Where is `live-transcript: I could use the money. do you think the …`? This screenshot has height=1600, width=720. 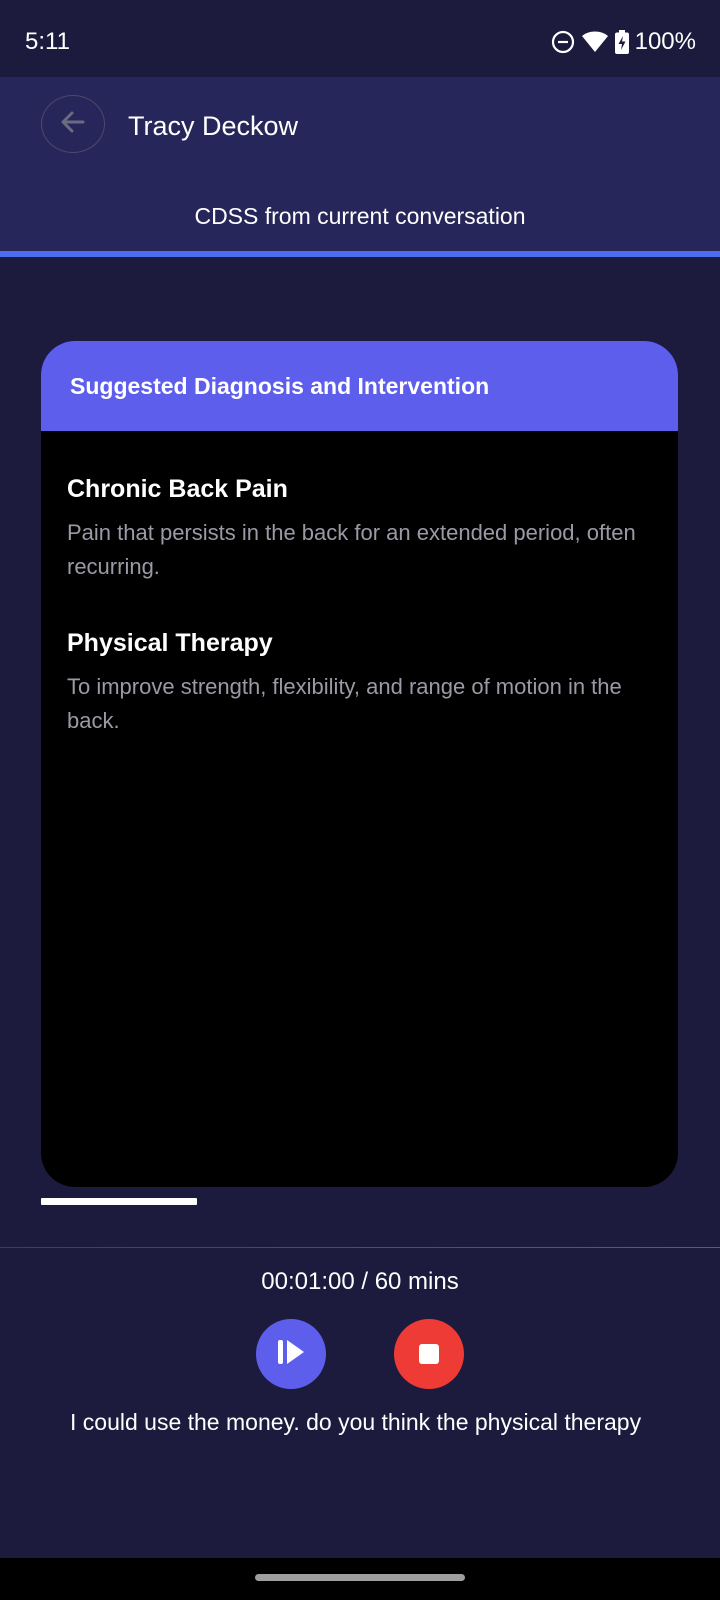
live-transcript: I could use the money. do you think the … is located at coordinates (356, 1422).